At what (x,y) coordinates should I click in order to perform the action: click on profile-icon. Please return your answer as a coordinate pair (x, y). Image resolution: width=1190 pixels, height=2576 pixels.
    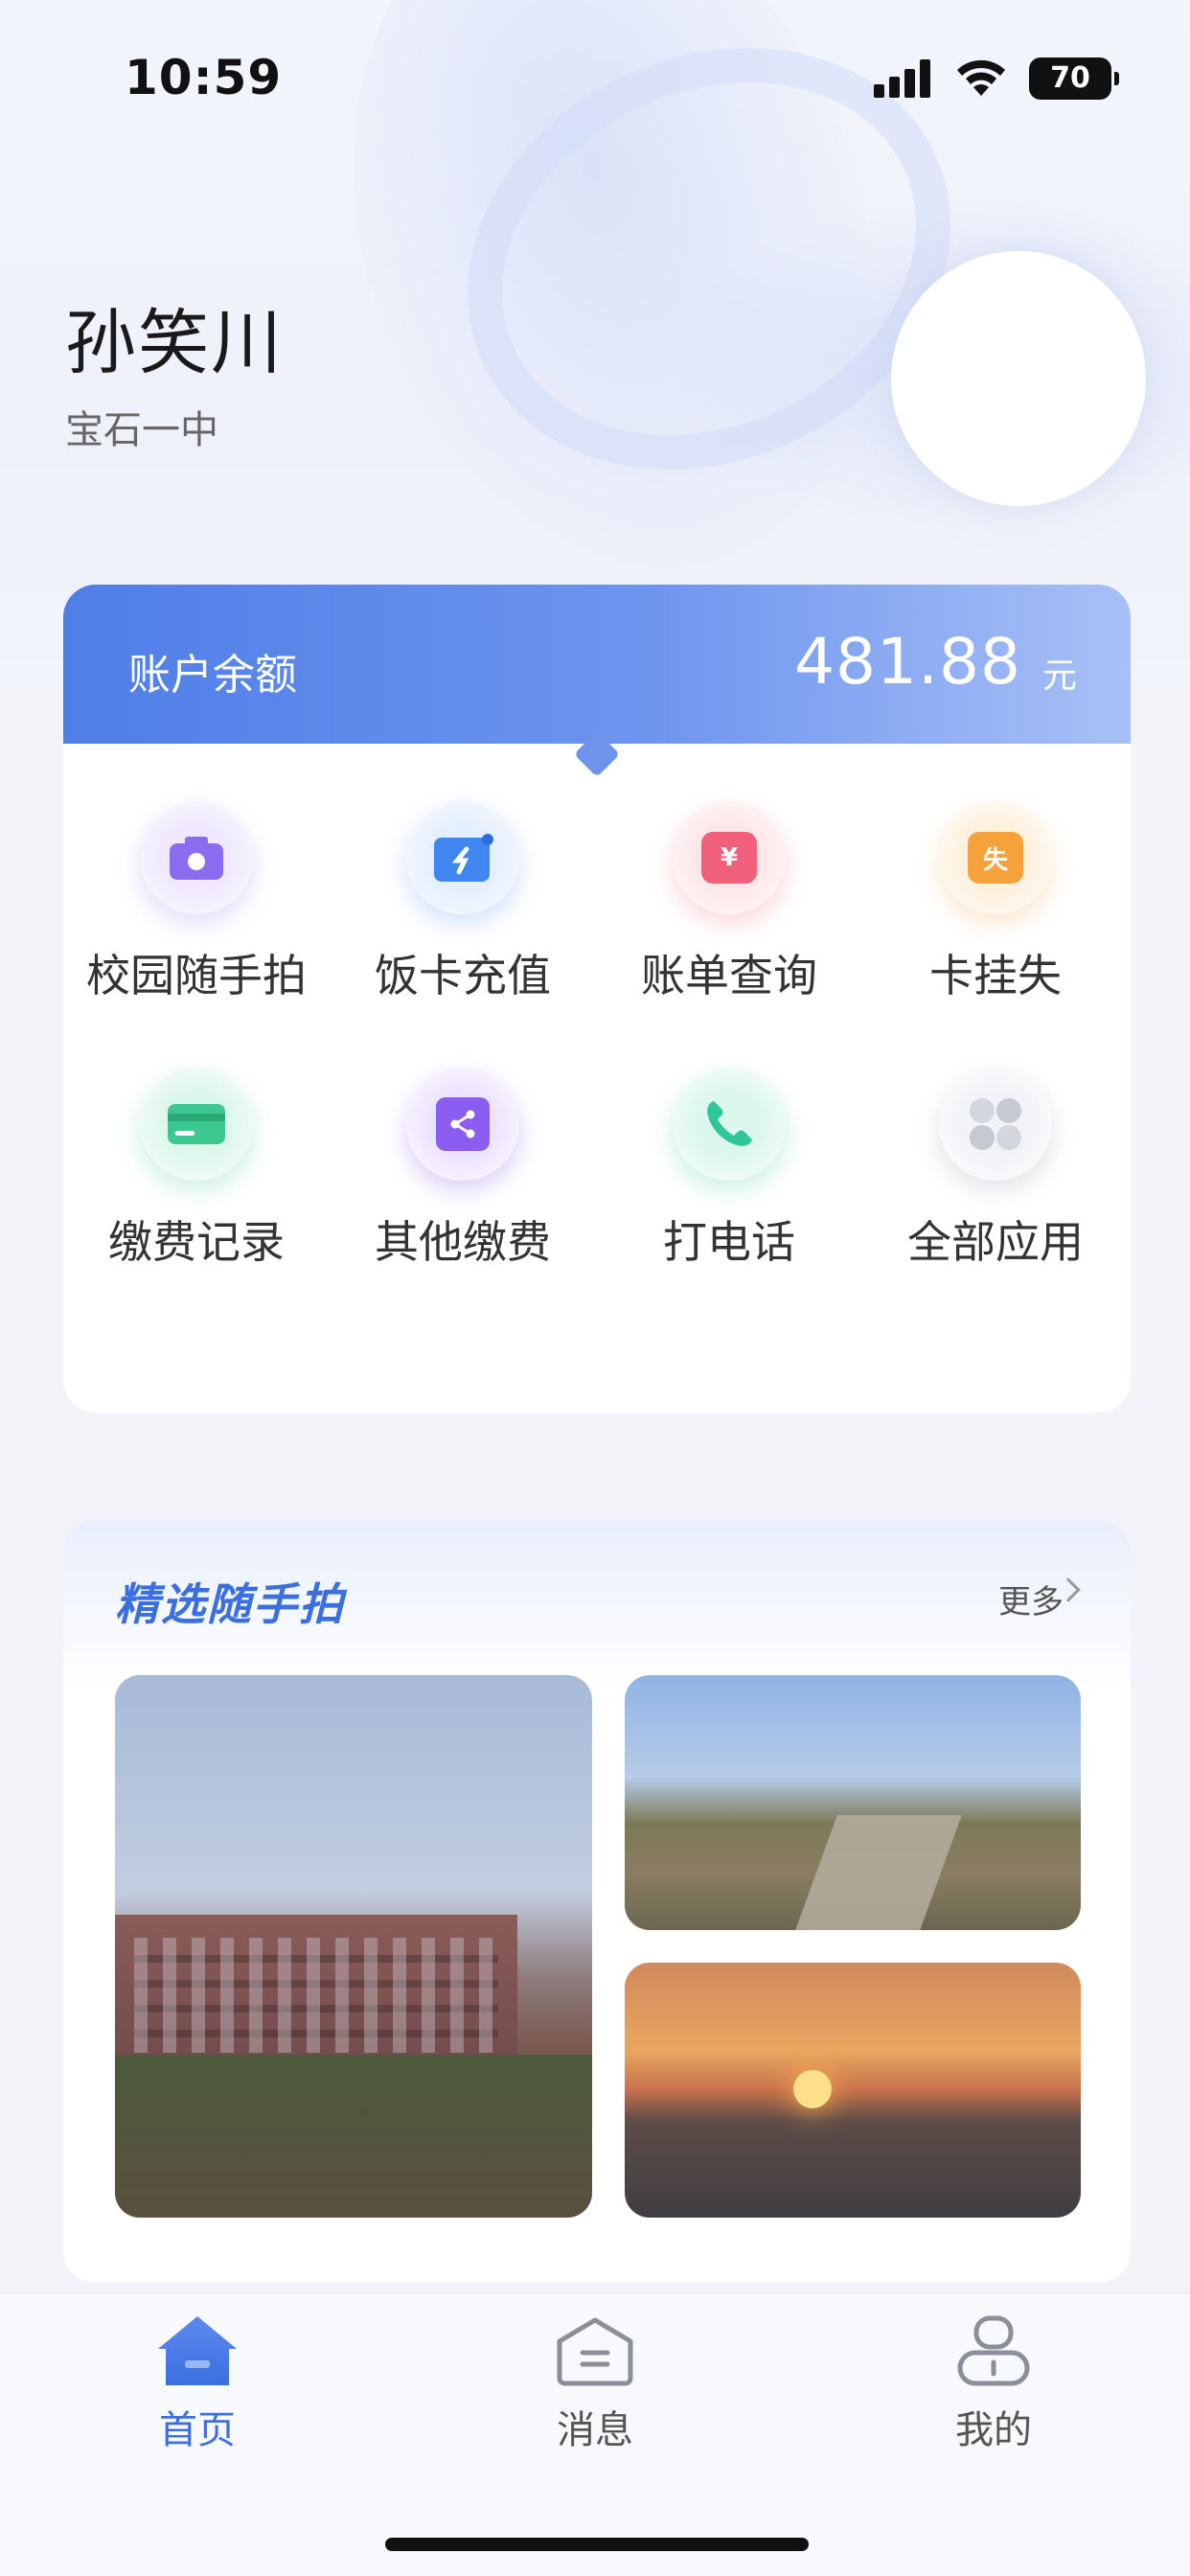
    Looking at the image, I should click on (994, 2350).